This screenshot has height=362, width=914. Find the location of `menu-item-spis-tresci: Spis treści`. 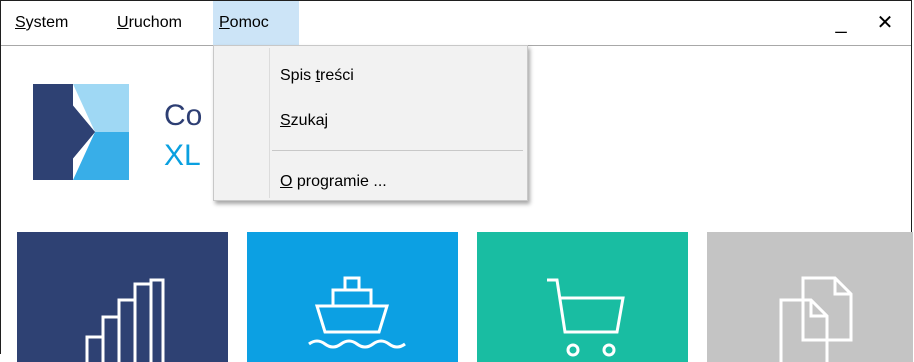

menu-item-spis-tresci: Spis treści is located at coordinates (317, 76).